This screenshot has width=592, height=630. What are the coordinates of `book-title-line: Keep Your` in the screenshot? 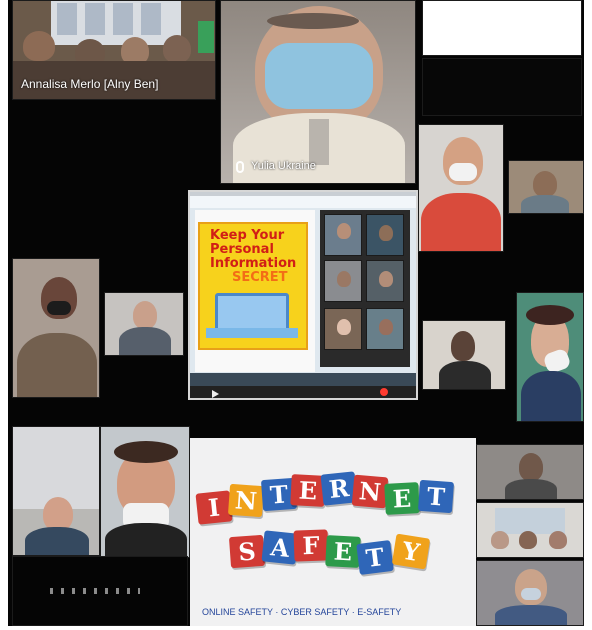 It's located at (247, 235).